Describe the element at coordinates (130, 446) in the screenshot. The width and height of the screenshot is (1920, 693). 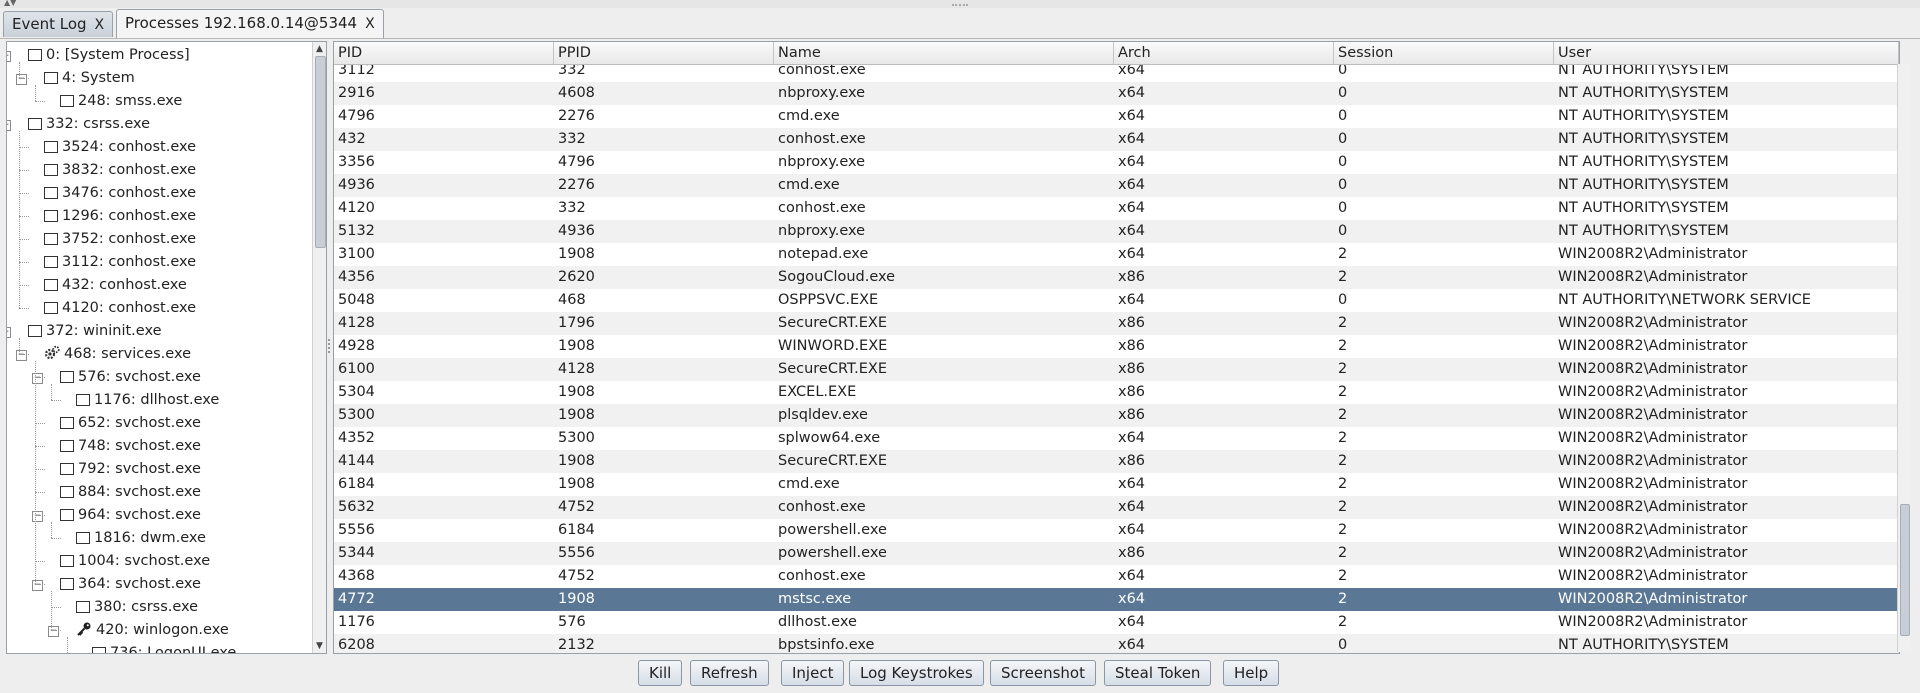
I see `tree-node: 748: svchost.exe` at that location.